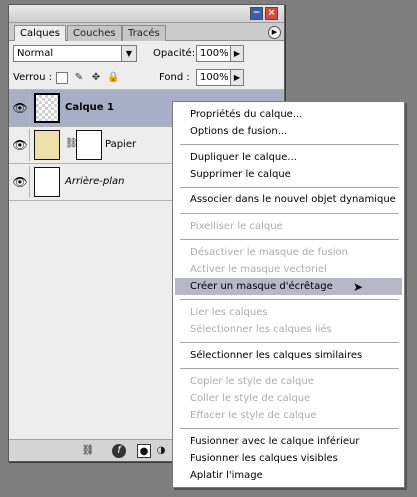 The height and width of the screenshot is (497, 417). Describe the element at coordinates (62, 78) in the screenshot. I see `lock-transparent-icon` at that location.